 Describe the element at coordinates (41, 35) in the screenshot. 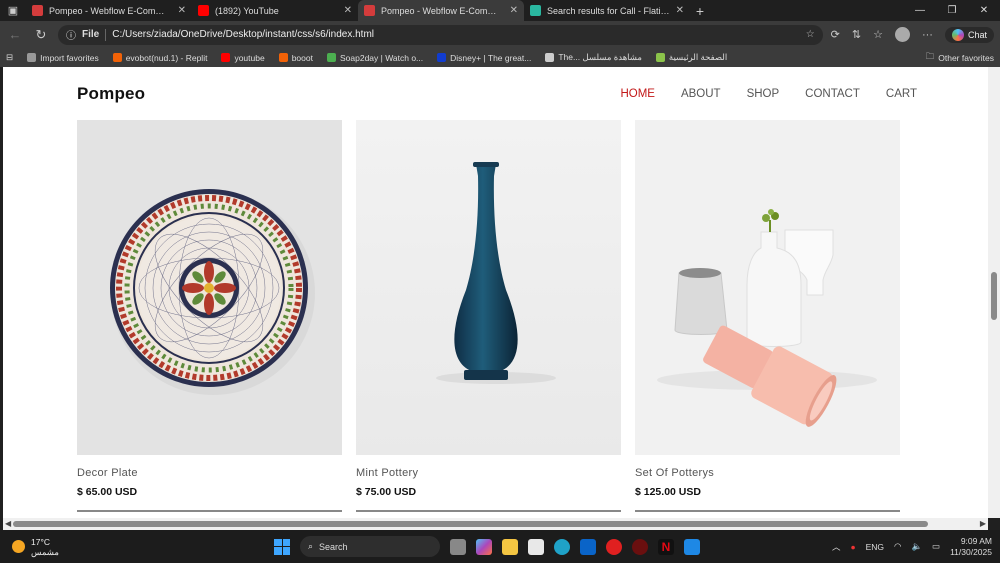

I see `refresh-icon: ↻` at that location.